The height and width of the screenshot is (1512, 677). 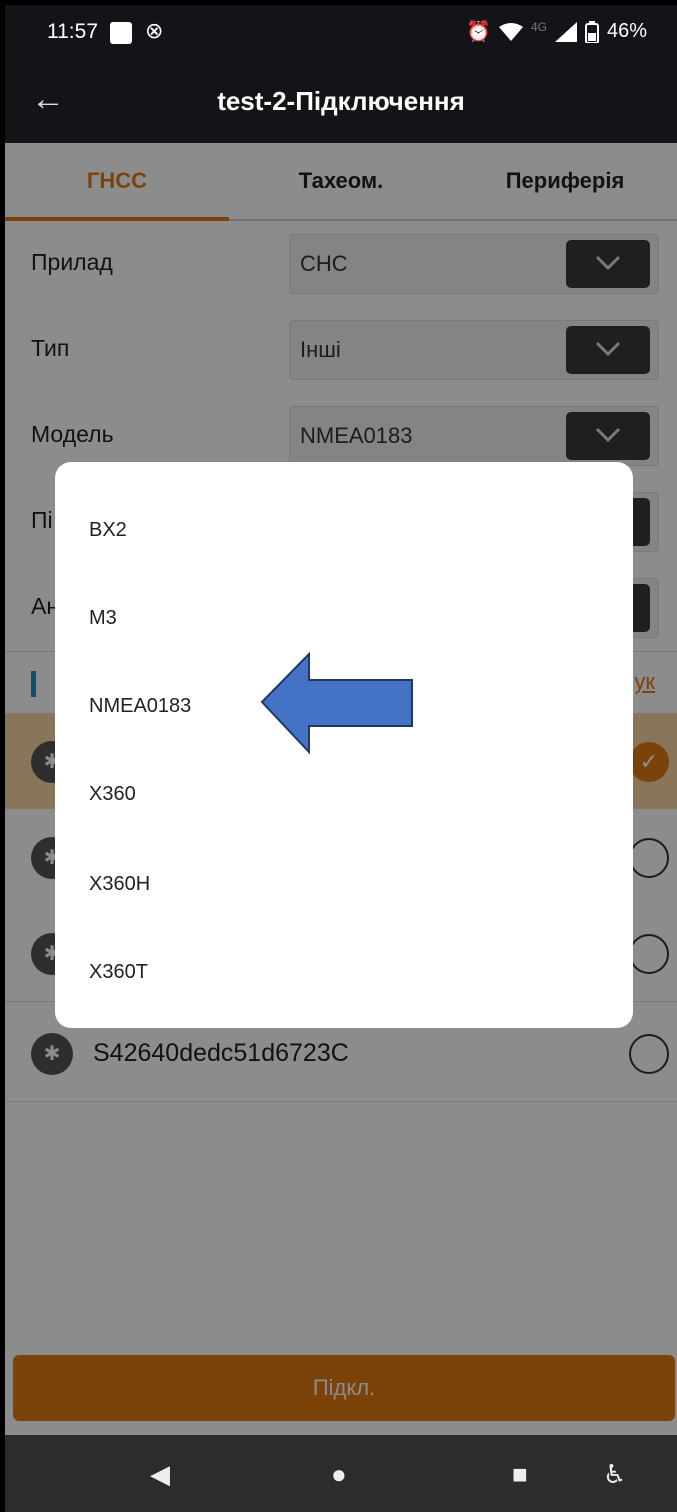 I want to click on battery-level: 46%, so click(x=626, y=31).